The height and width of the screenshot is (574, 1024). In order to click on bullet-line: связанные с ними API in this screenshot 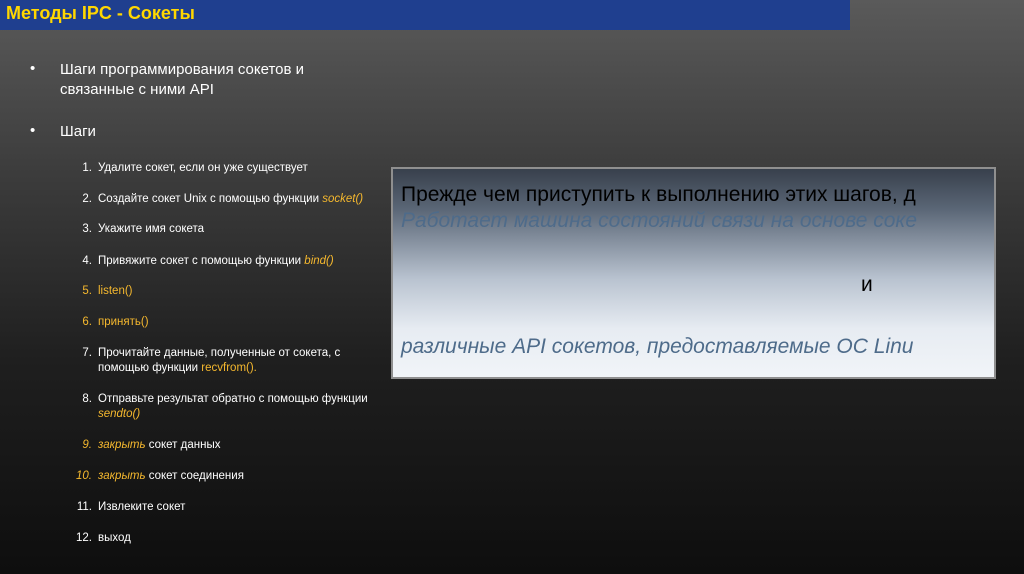, I will do `click(137, 89)`.